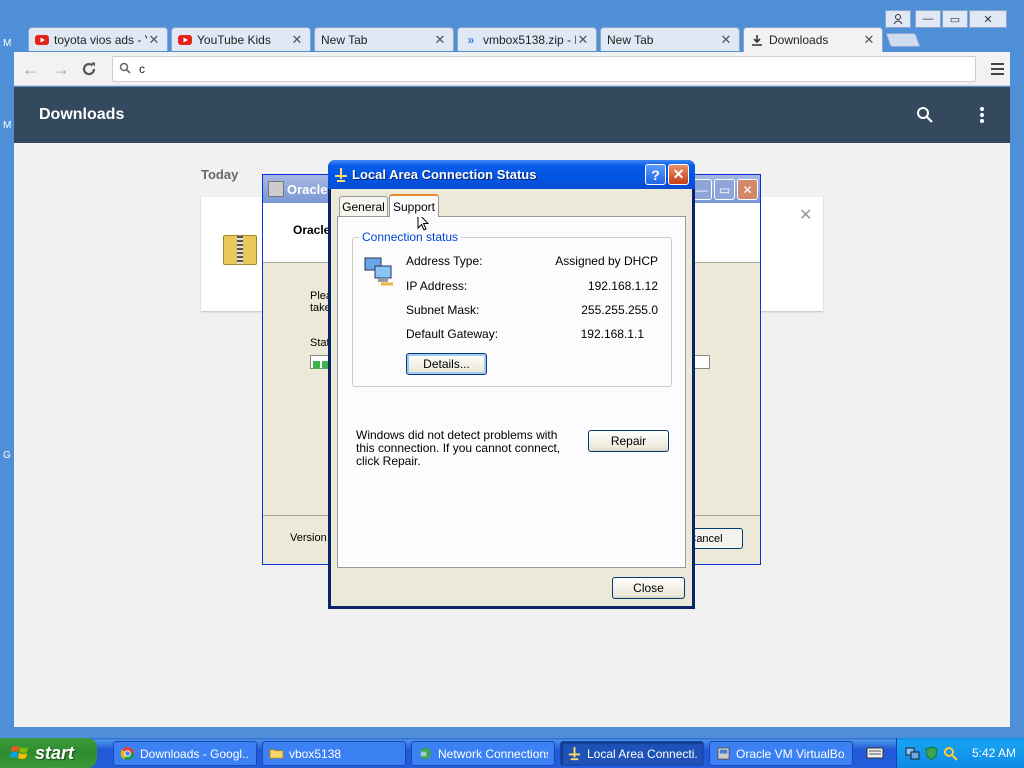 This screenshot has height=768, width=1024. Describe the element at coordinates (55, 752) in the screenshot. I see `start-label: start` at that location.